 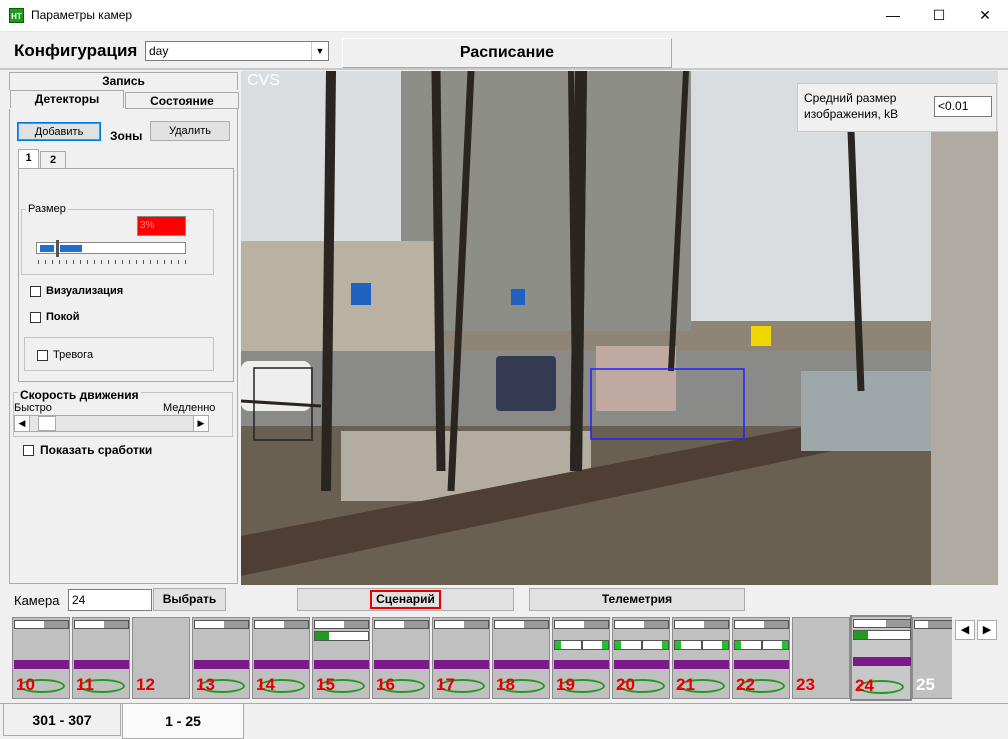 I want to click on select-camera-button: Выбрать, so click(x=189, y=599).